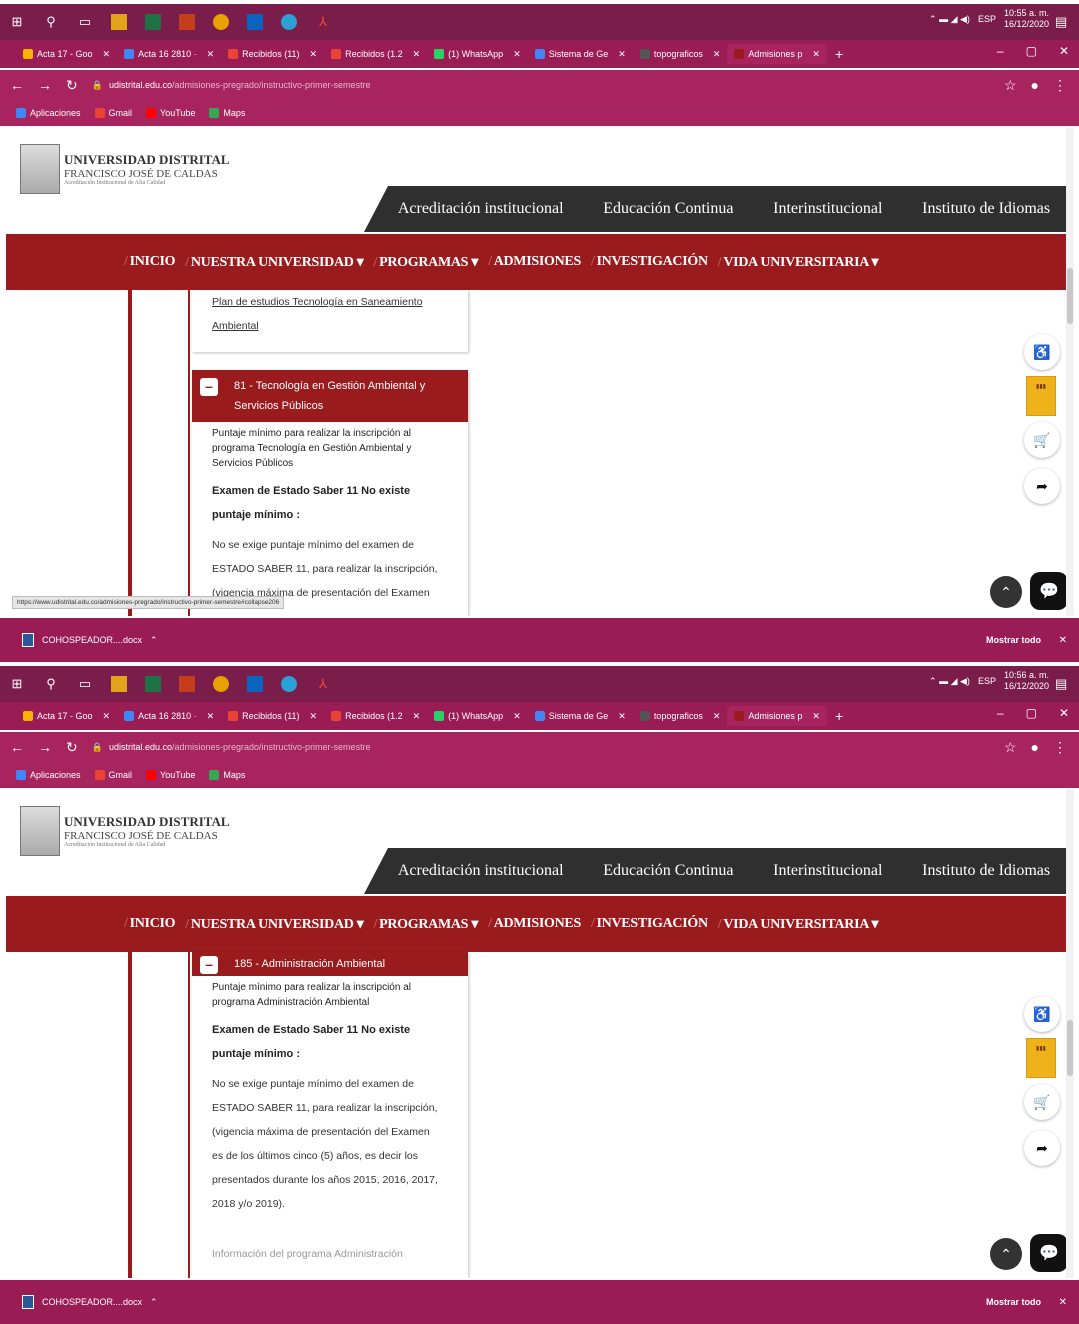 This screenshot has height=1324, width=1079. What do you see at coordinates (1042, 1014) in the screenshot?
I see `accessibility-button: ♿` at bounding box center [1042, 1014].